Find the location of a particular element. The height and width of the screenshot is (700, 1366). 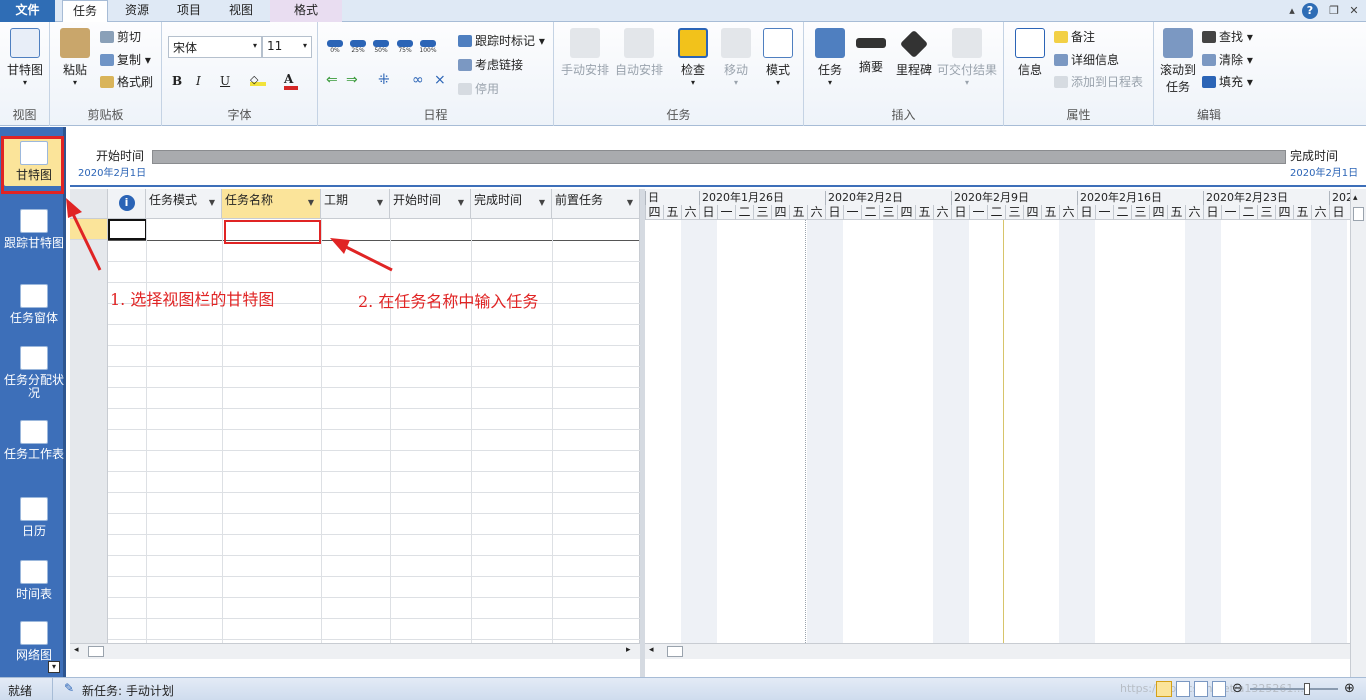

insert-deliverable-button: 可交付结果 ▾ is located at coordinates (967, 57).